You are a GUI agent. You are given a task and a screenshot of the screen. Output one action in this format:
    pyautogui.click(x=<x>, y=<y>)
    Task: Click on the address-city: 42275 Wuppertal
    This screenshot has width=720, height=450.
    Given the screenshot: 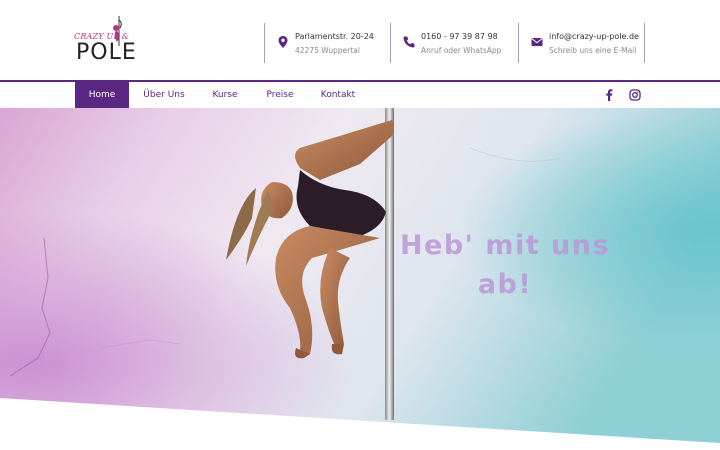 What is the action you would take?
    pyautogui.click(x=327, y=50)
    